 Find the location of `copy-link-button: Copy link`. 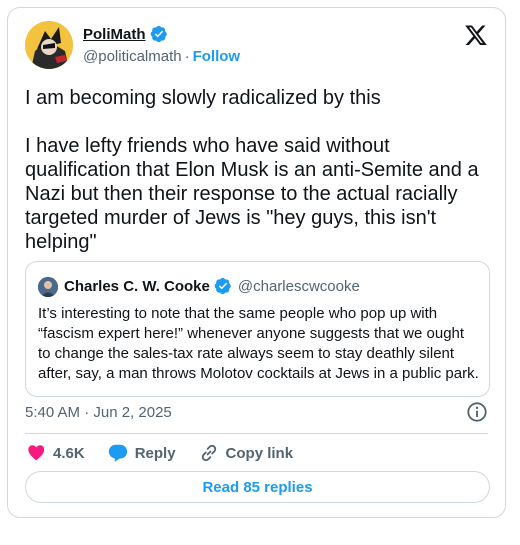

copy-link-button: Copy link is located at coordinates (246, 453).